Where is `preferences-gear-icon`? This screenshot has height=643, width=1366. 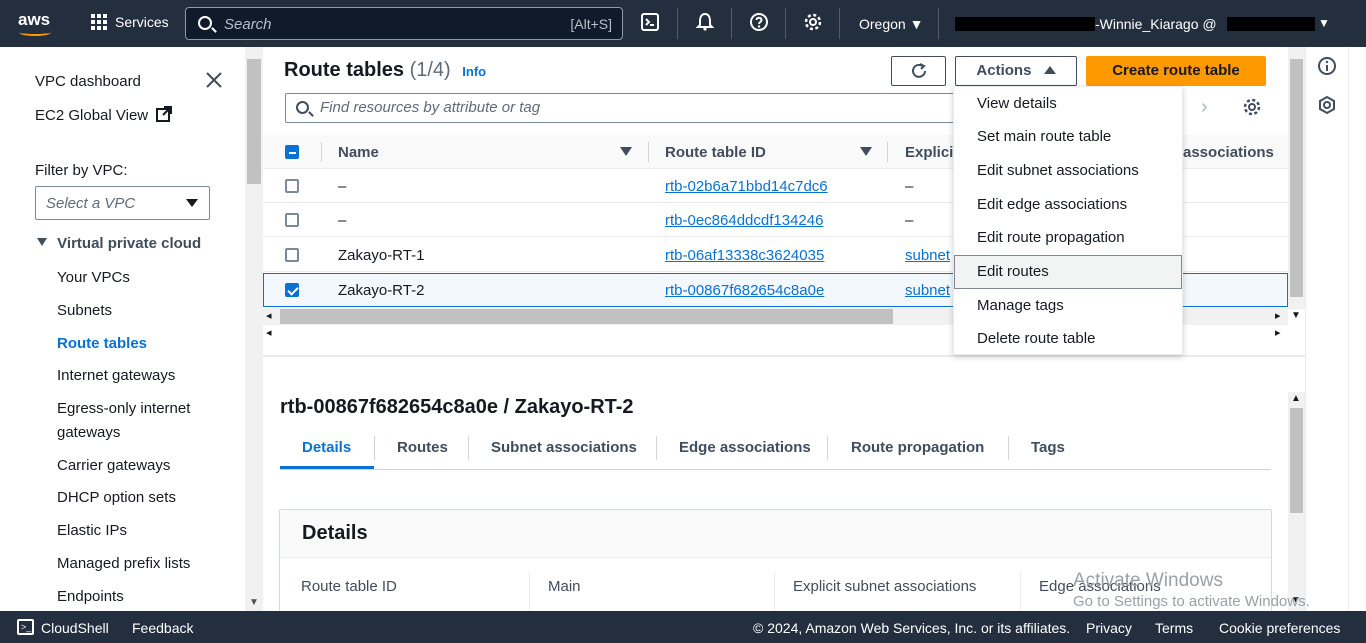 preferences-gear-icon is located at coordinates (1252, 108).